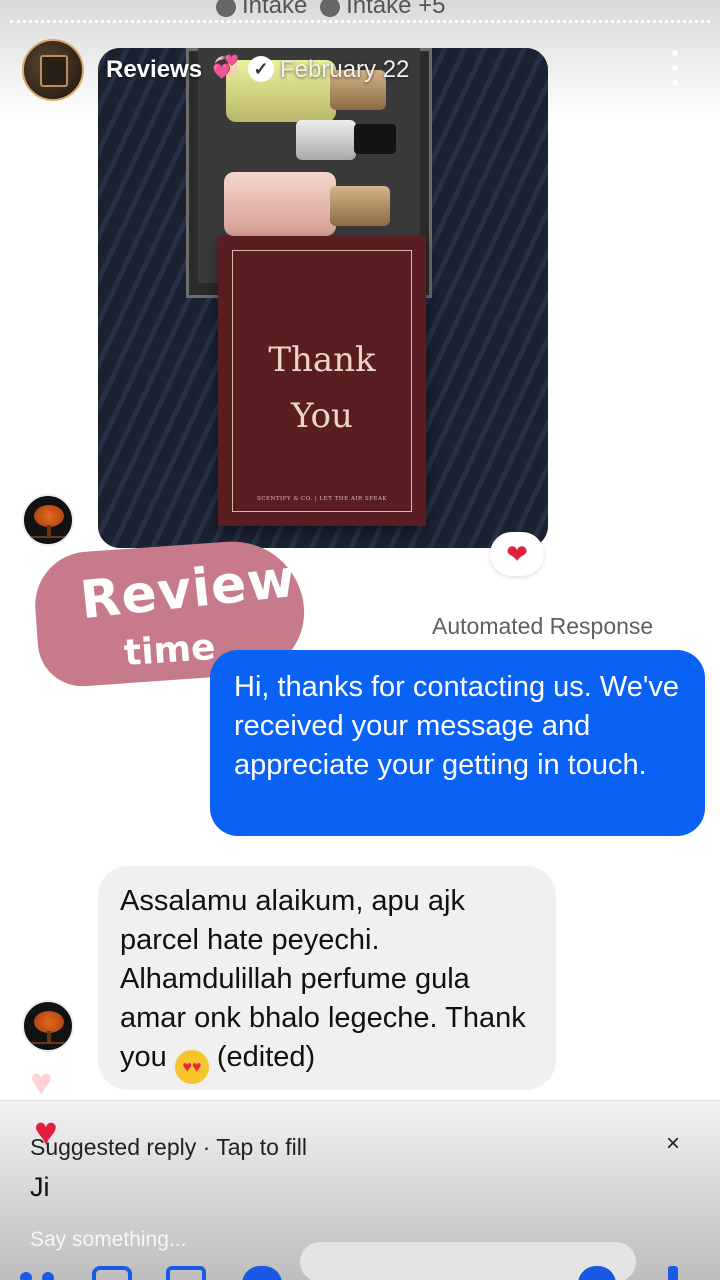 The width and height of the screenshot is (720, 1280). What do you see at coordinates (543, 626) in the screenshot?
I see `automated-response-label: Automated Response` at bounding box center [543, 626].